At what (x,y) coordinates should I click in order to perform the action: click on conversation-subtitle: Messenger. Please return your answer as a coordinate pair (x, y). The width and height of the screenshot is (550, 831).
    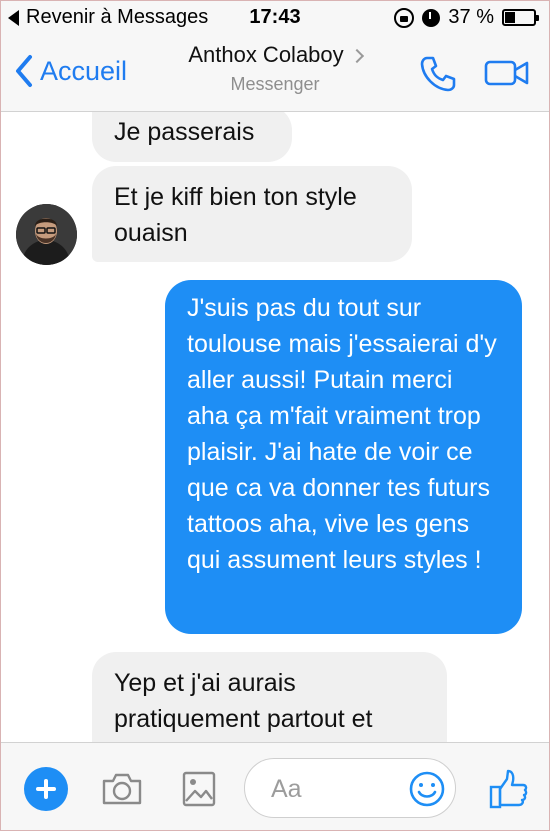
    Looking at the image, I should click on (275, 84).